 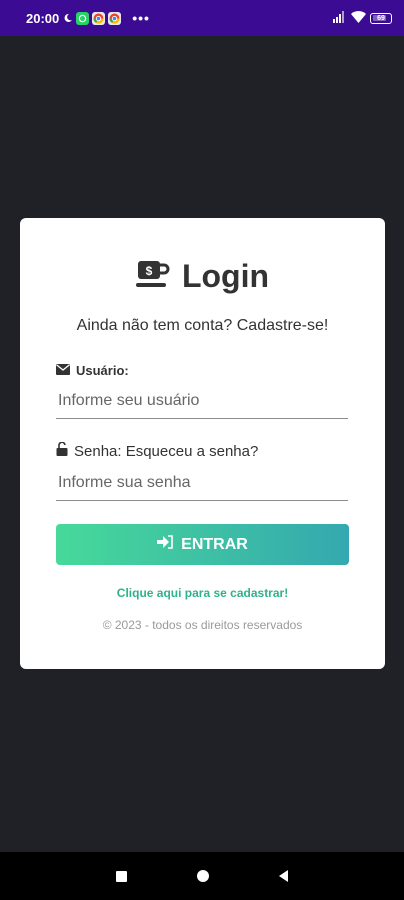 I want to click on battery-level: 69, so click(x=381, y=18).